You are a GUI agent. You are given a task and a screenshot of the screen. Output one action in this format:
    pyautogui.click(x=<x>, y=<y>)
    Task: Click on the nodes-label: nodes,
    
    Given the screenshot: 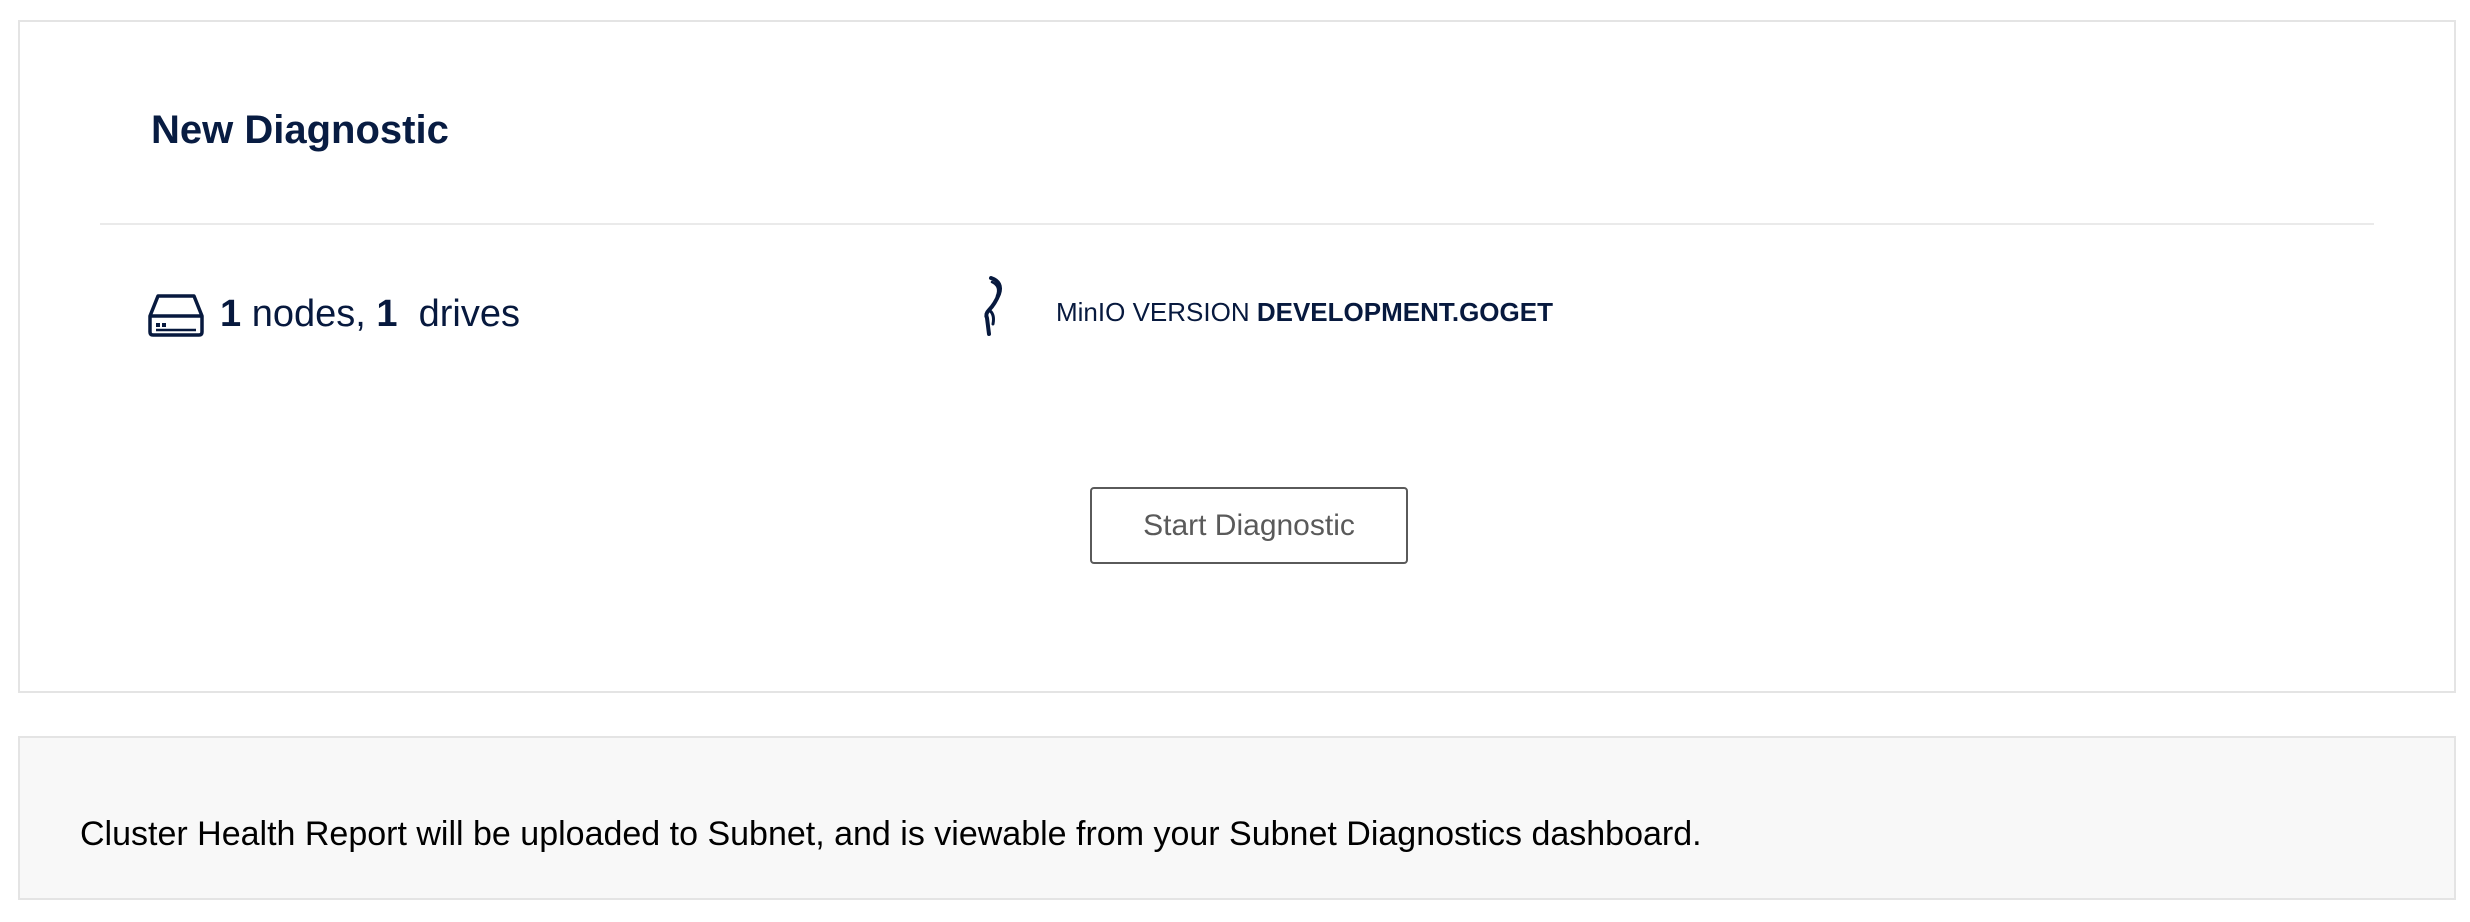 What is the action you would take?
    pyautogui.click(x=309, y=313)
    